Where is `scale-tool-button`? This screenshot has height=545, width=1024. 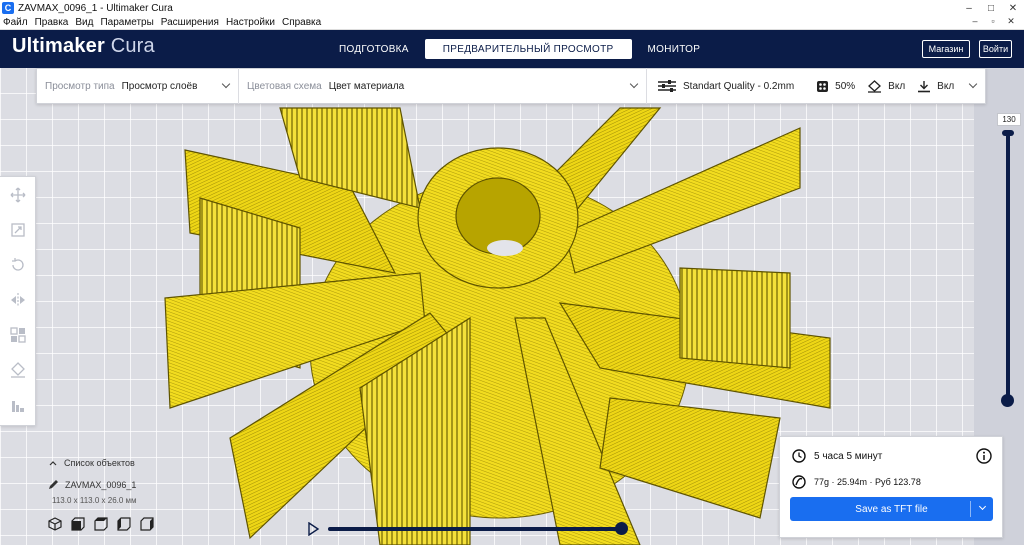
scale-tool-button is located at coordinates (18, 229).